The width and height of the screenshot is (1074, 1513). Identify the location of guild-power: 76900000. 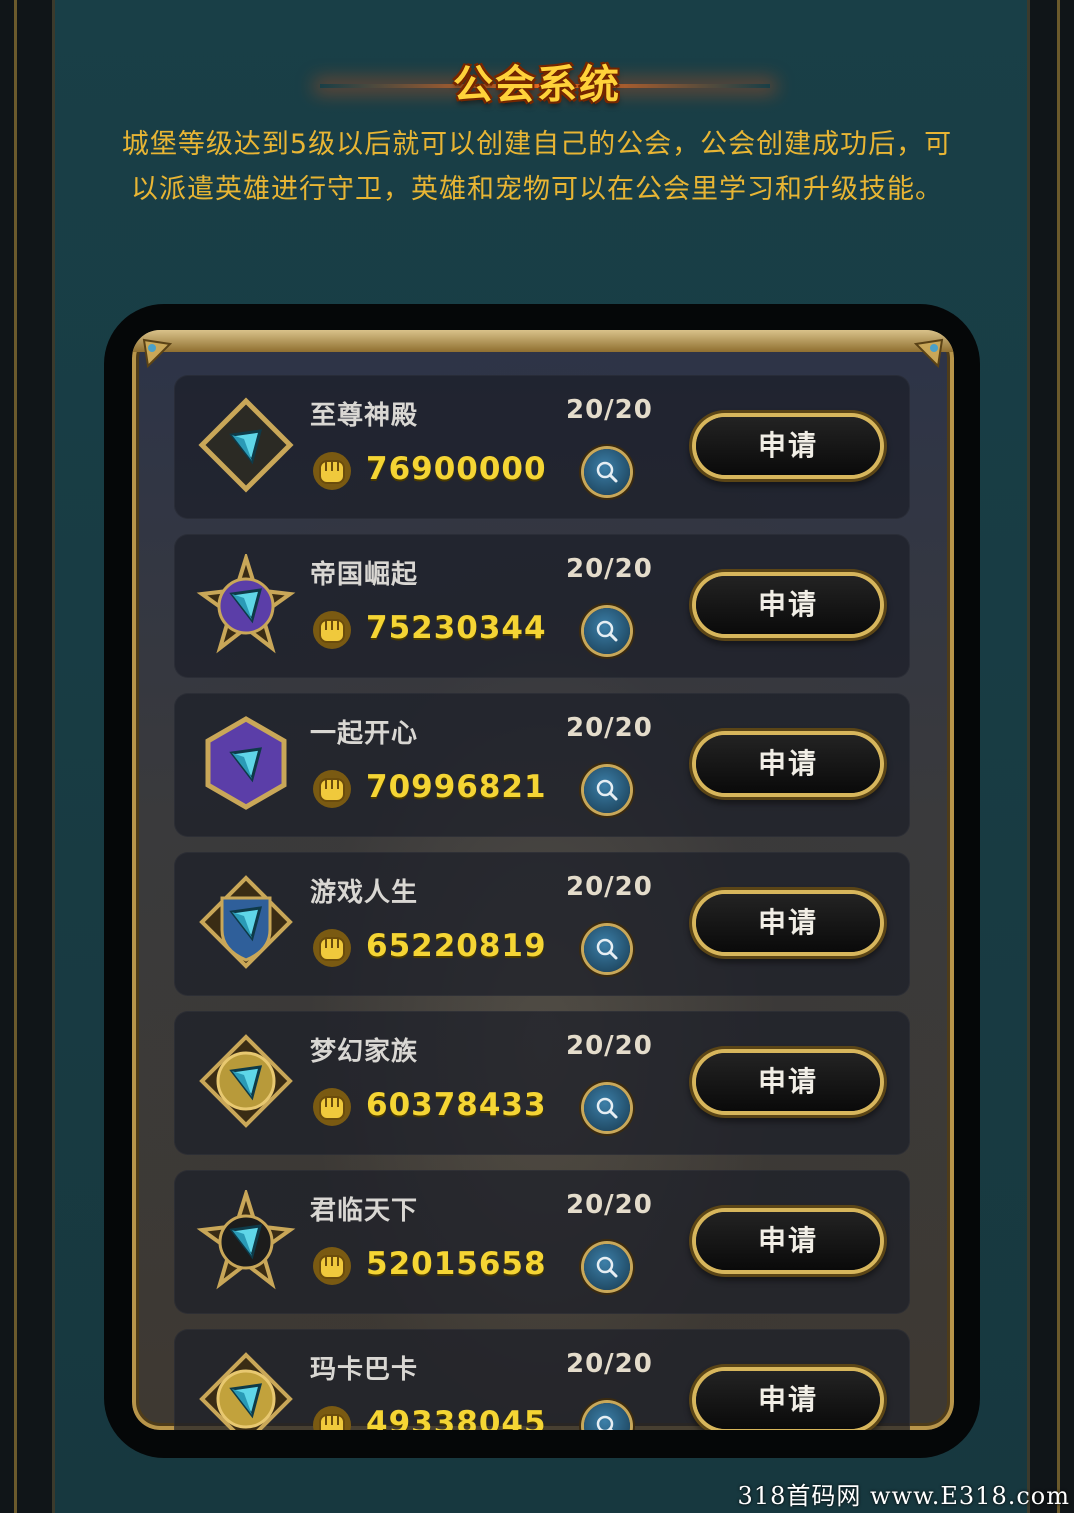
(456, 469).